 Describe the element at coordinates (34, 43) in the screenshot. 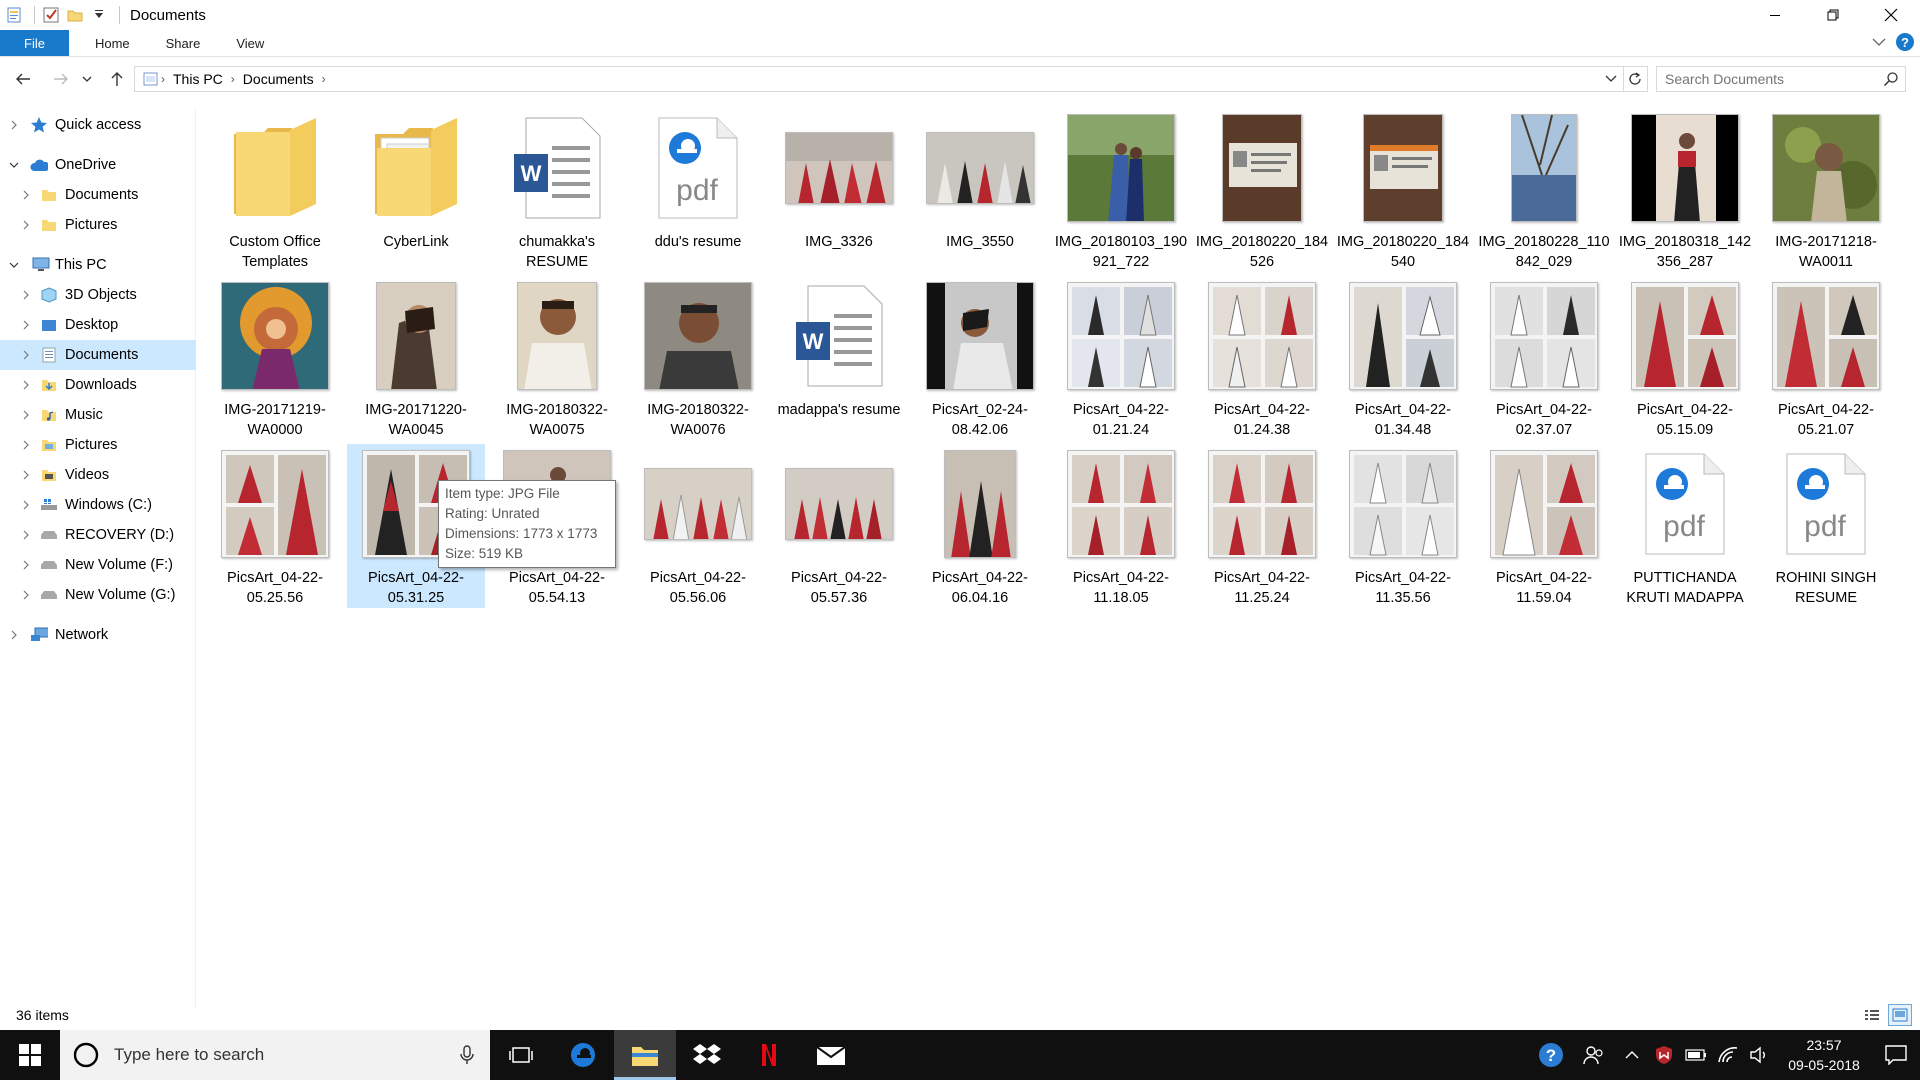

I see `tab-file: File` at that location.